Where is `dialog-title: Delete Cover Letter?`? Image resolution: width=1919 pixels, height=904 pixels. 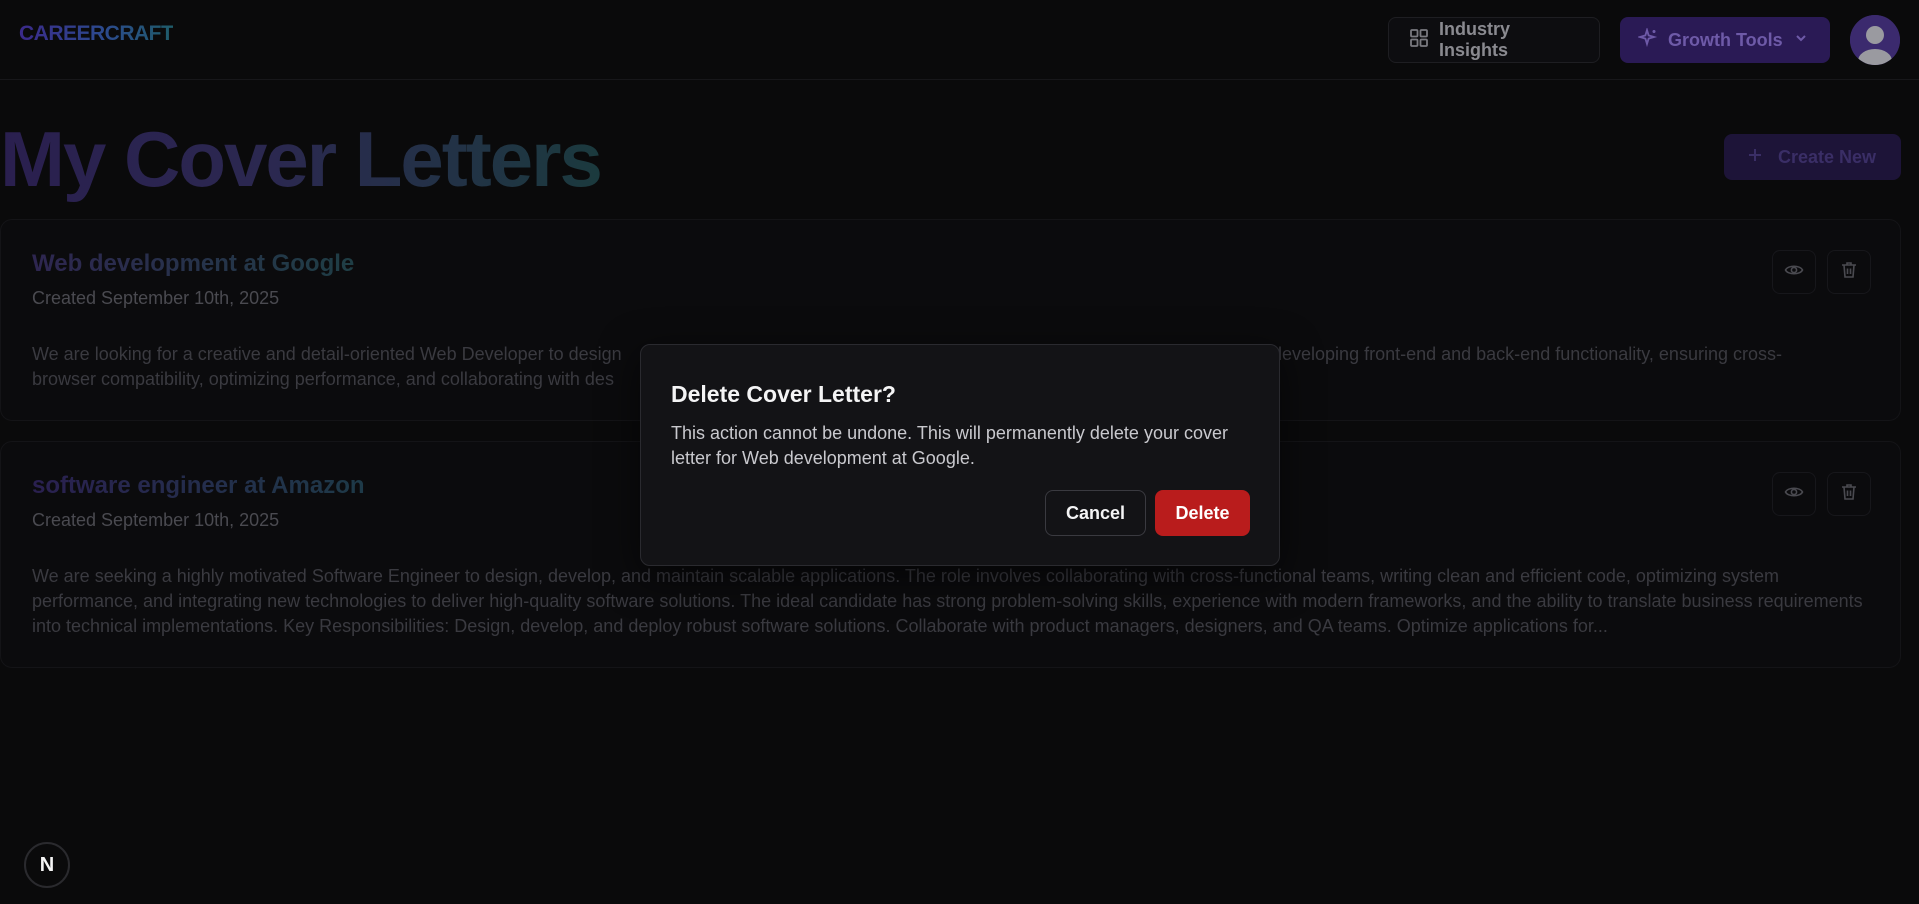 dialog-title: Delete Cover Letter? is located at coordinates (783, 394).